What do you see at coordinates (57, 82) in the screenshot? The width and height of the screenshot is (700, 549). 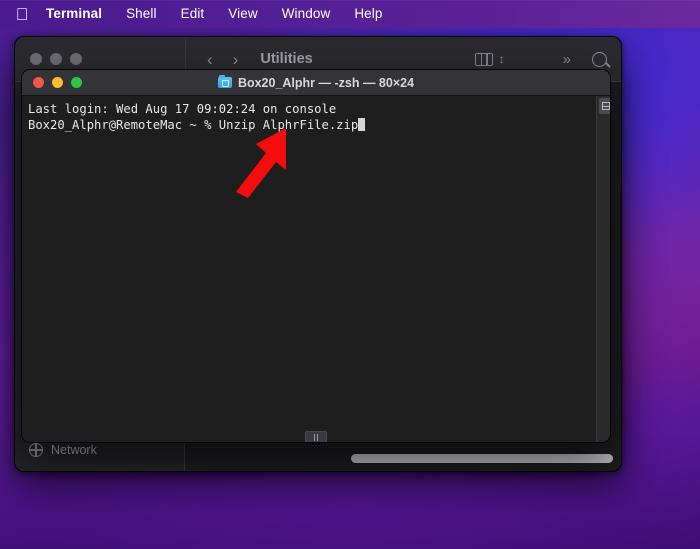 I see `terminal-minimize-button` at bounding box center [57, 82].